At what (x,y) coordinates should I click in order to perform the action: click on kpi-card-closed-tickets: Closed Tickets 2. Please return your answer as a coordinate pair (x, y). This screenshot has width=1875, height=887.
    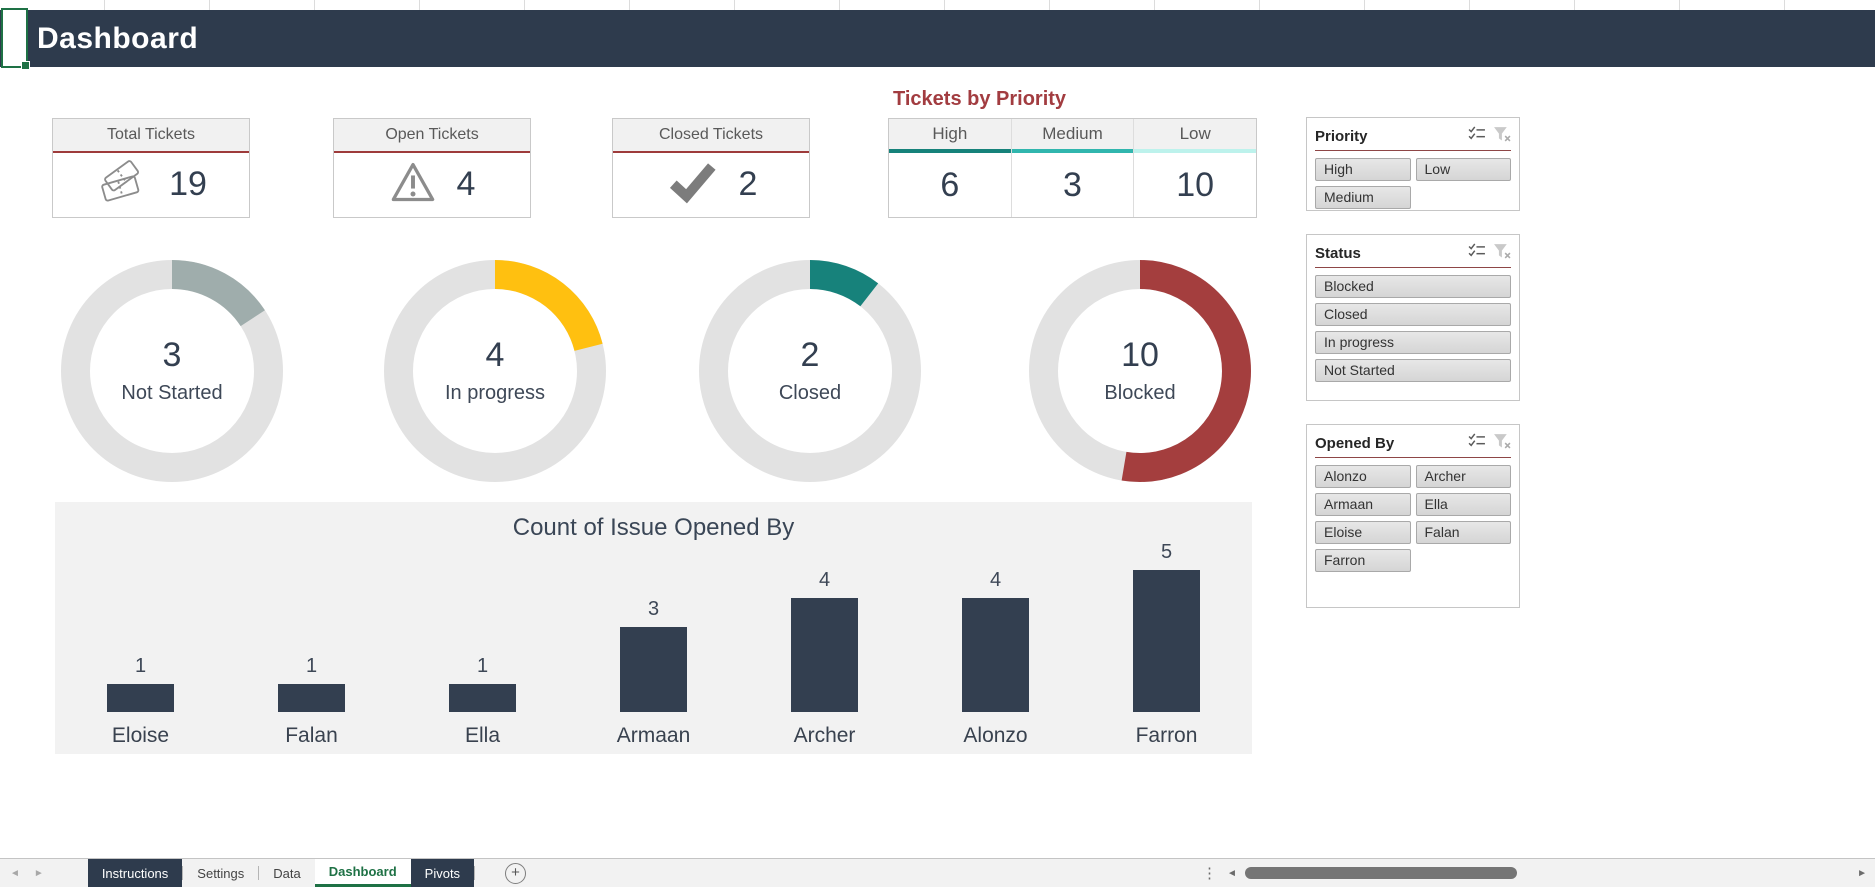
    Looking at the image, I should click on (711, 168).